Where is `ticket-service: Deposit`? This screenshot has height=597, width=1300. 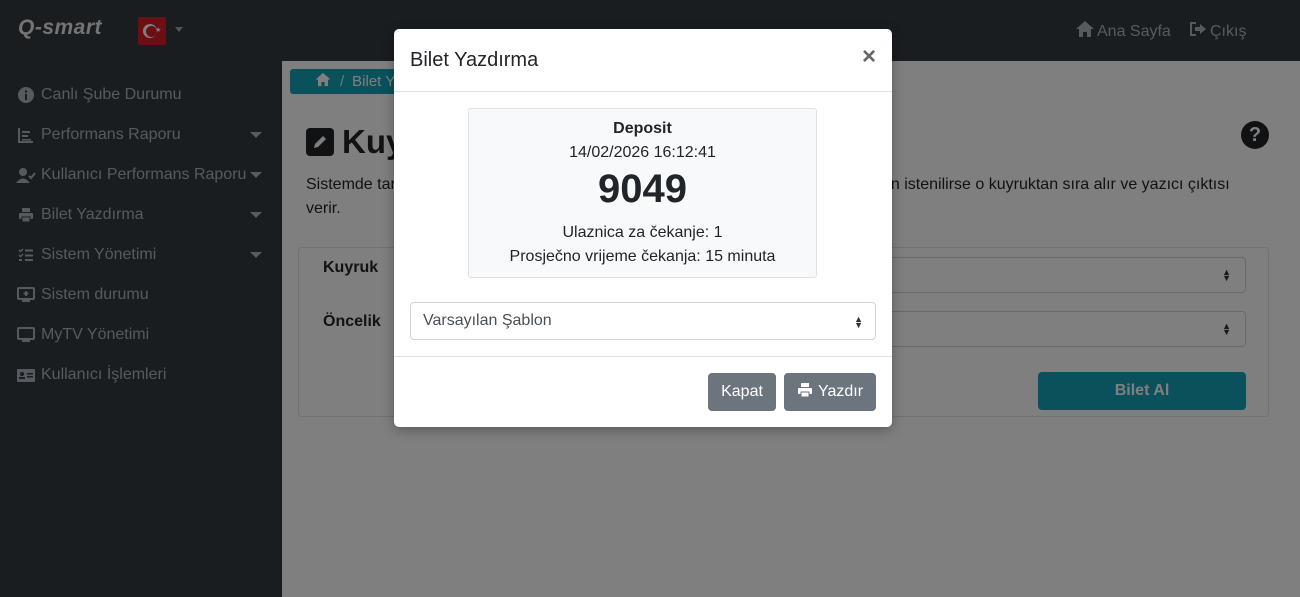 ticket-service: Deposit is located at coordinates (642, 128).